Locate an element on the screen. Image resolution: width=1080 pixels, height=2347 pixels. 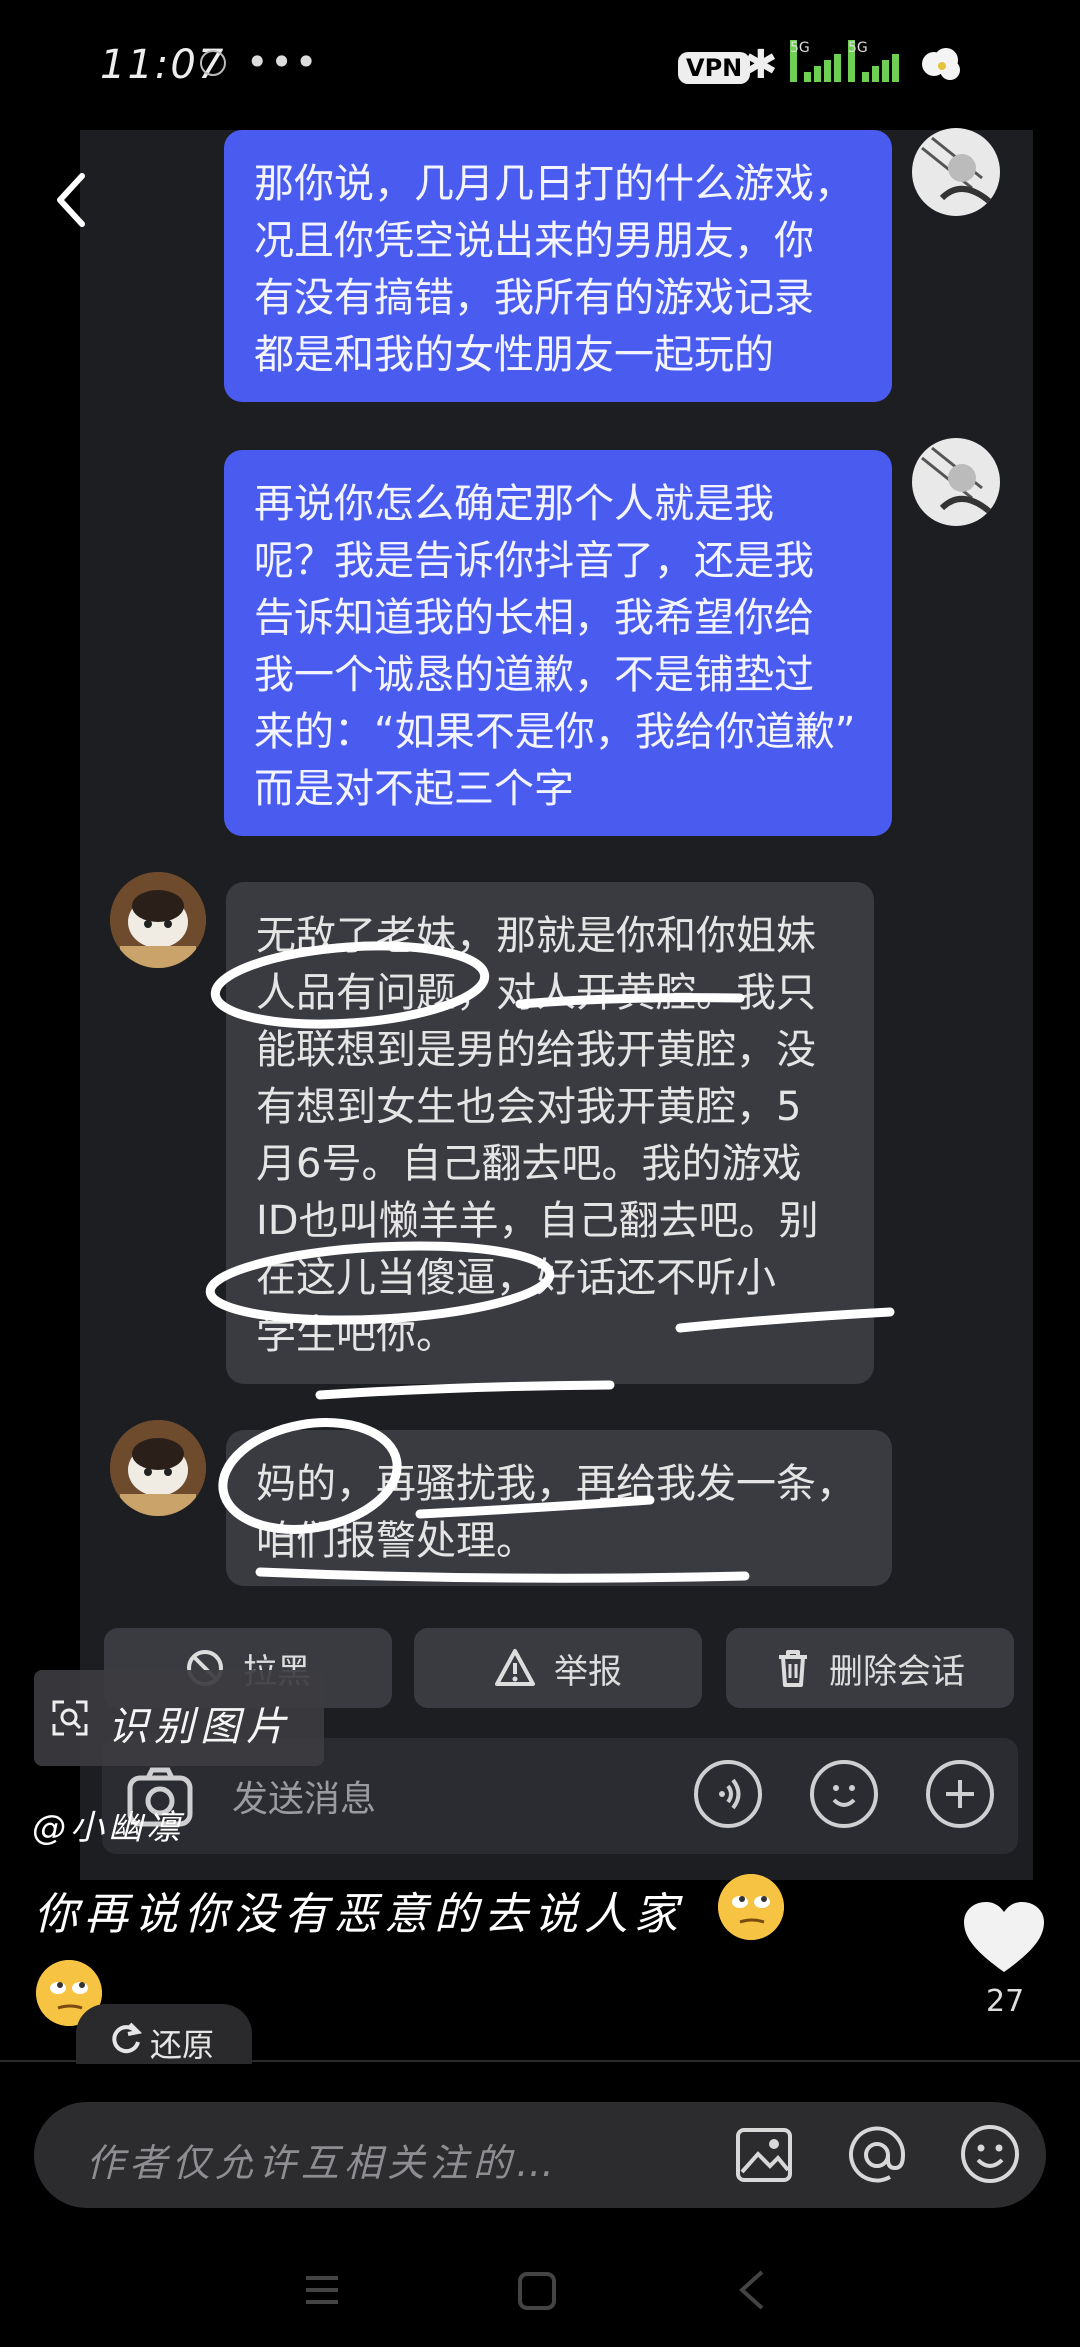
voice-button is located at coordinates (728, 1794).